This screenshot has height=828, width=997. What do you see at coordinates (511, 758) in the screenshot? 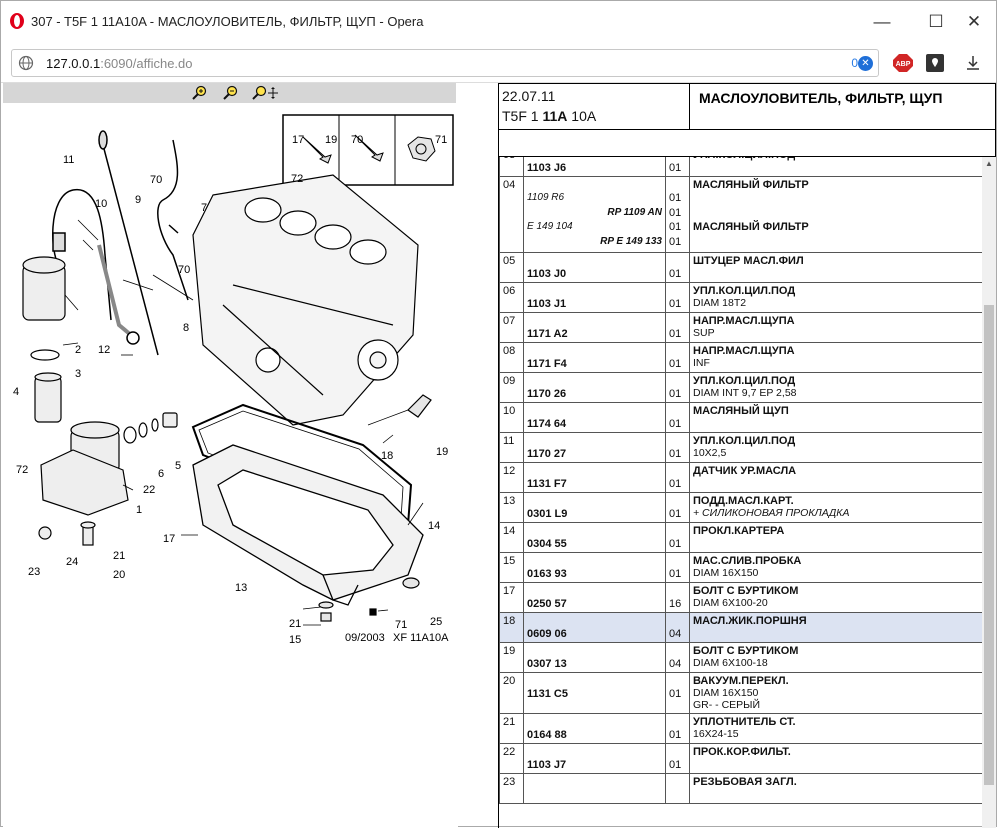
I see `row-position: 22` at bounding box center [511, 758].